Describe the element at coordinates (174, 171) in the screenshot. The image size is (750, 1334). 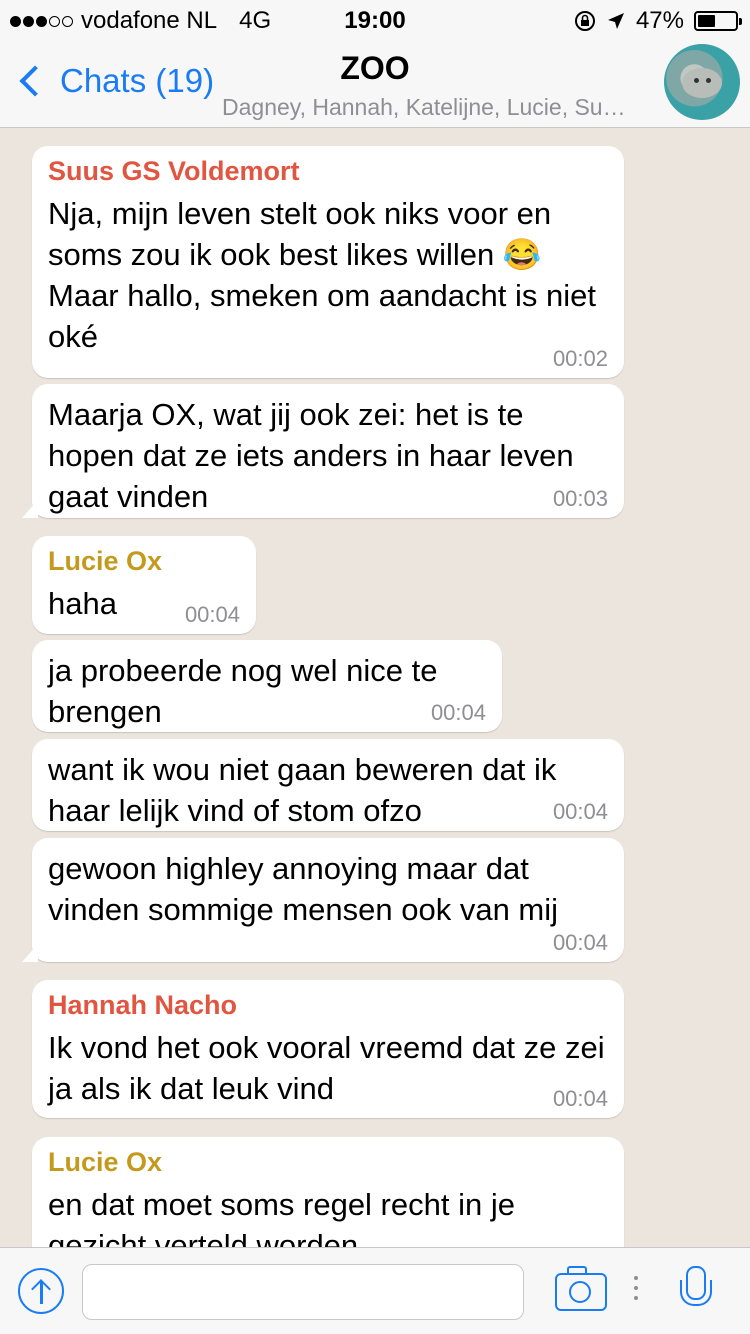
I see `message-sender: Suus GS Voldemort` at that location.